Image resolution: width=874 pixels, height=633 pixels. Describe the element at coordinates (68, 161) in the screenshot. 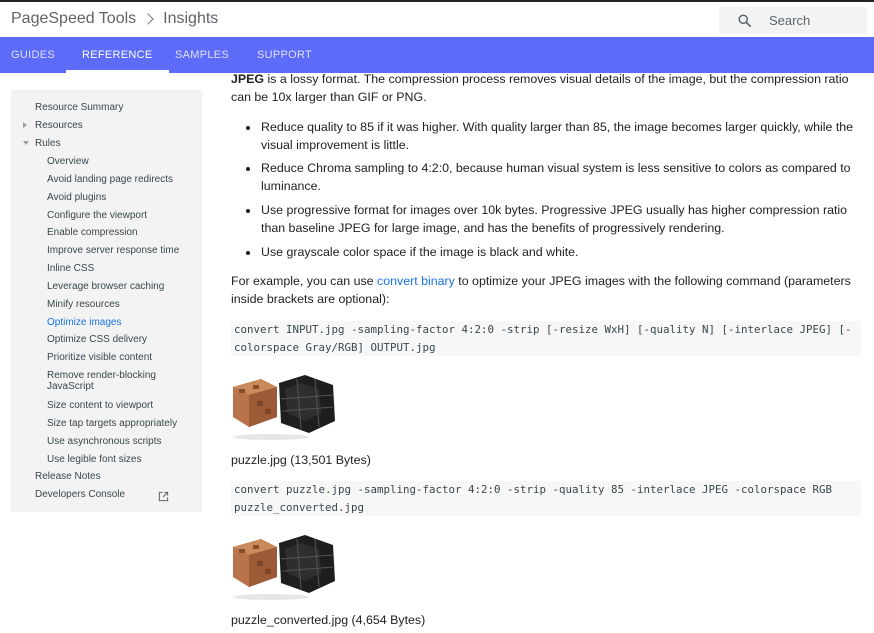

I see `nav-rule-item: Overview` at that location.